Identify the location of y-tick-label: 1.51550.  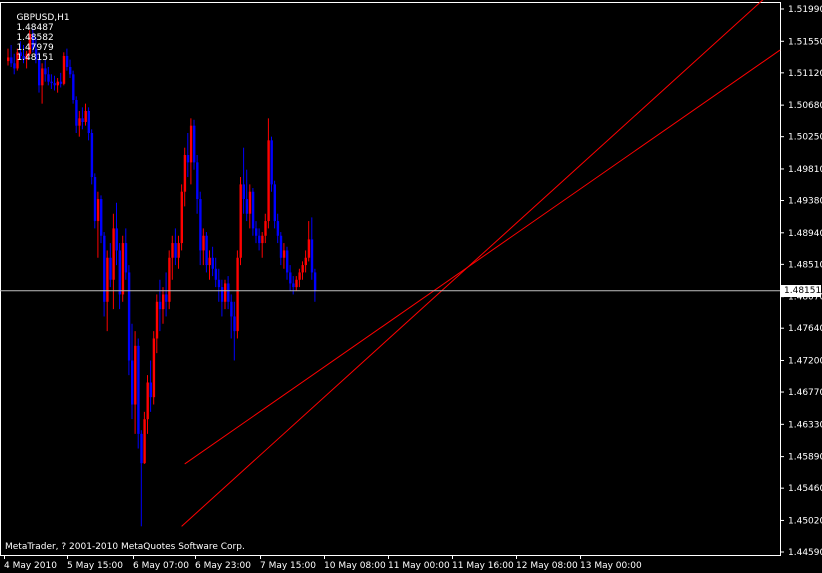
(805, 42).